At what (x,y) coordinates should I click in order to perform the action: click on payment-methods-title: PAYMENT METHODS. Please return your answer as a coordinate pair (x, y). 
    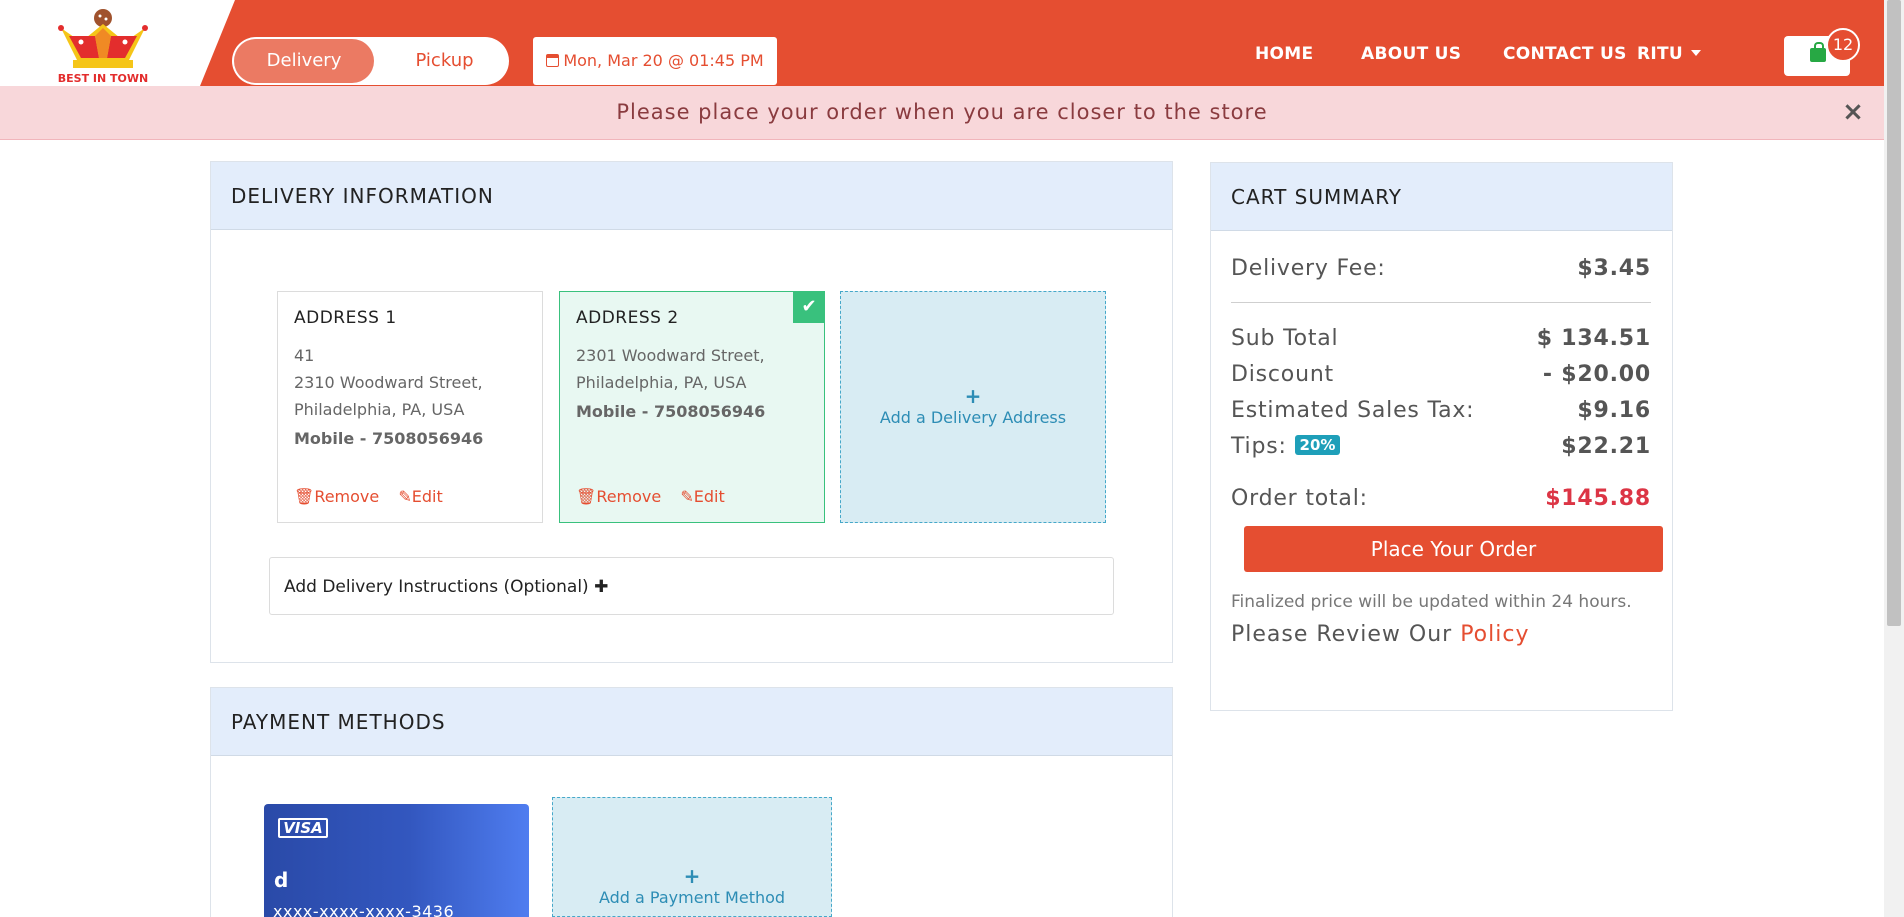
    Looking at the image, I should click on (691, 722).